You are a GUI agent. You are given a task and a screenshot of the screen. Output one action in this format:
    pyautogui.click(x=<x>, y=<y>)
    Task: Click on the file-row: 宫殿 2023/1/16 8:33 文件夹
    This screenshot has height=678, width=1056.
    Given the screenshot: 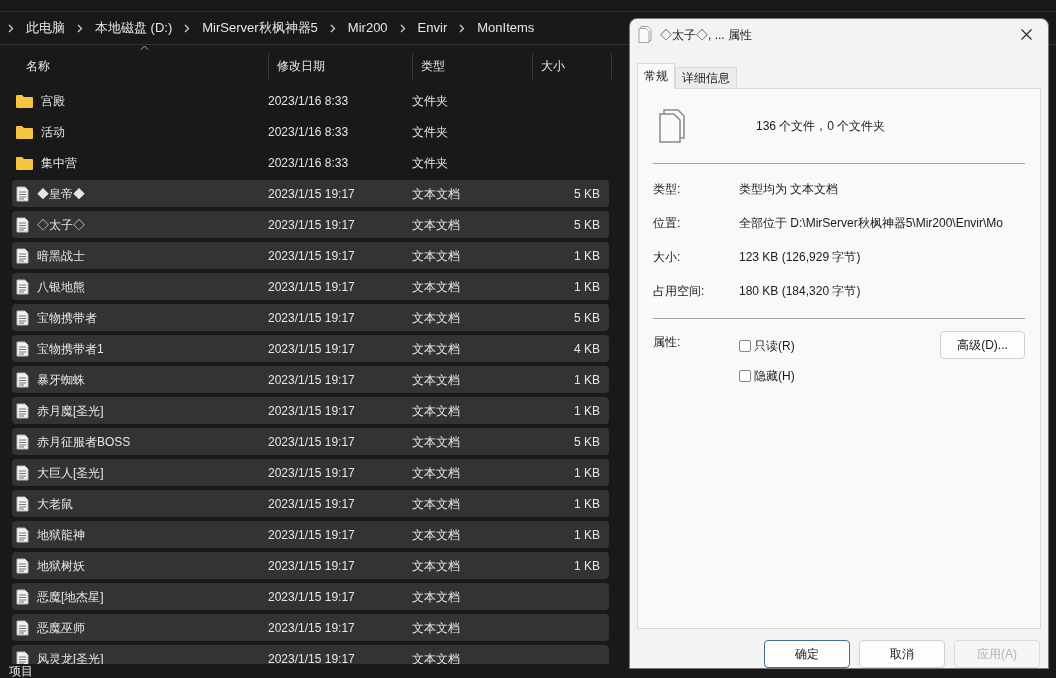 What is the action you would take?
    pyautogui.click(x=310, y=100)
    